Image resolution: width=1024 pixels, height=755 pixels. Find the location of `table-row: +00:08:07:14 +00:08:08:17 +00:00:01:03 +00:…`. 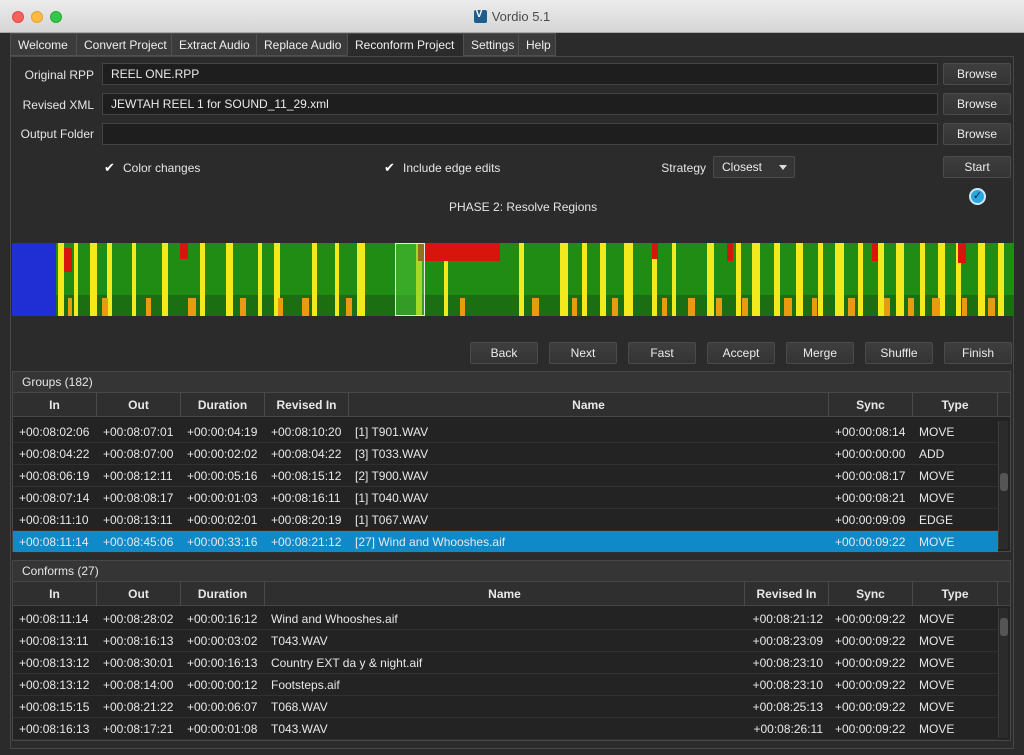

table-row: +00:08:07:14 +00:08:08:17 +00:00:01:03 +00:… is located at coordinates (505, 498).